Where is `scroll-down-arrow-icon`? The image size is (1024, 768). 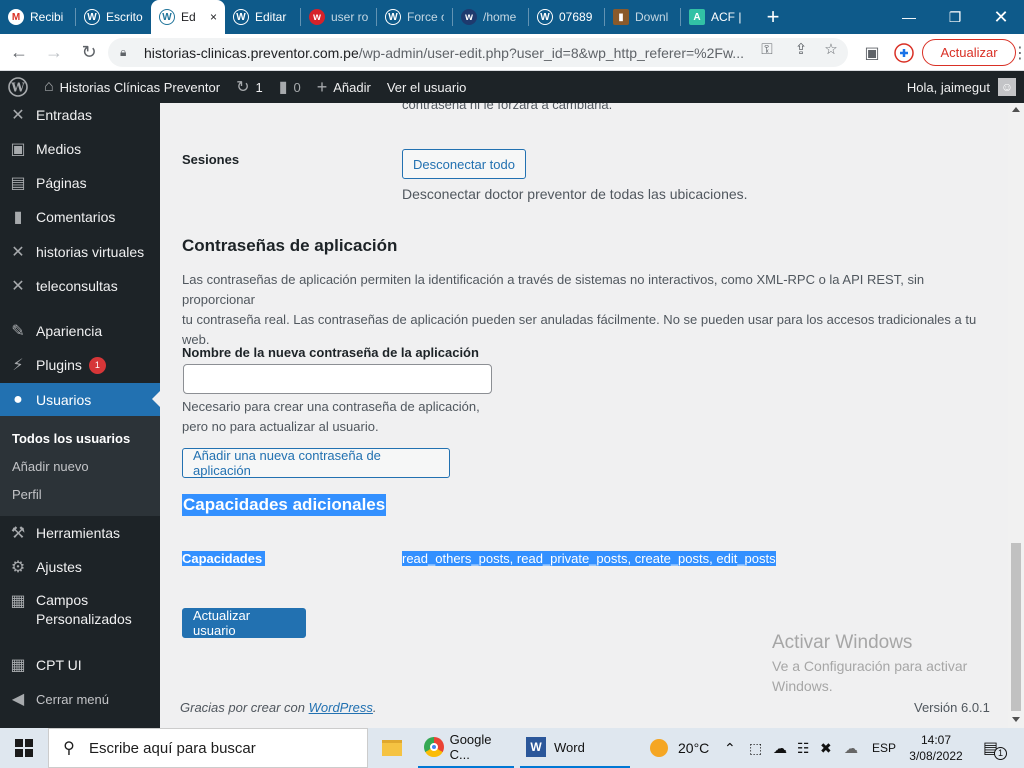
scroll-down-arrow-icon is located at coordinates (1016, 719).